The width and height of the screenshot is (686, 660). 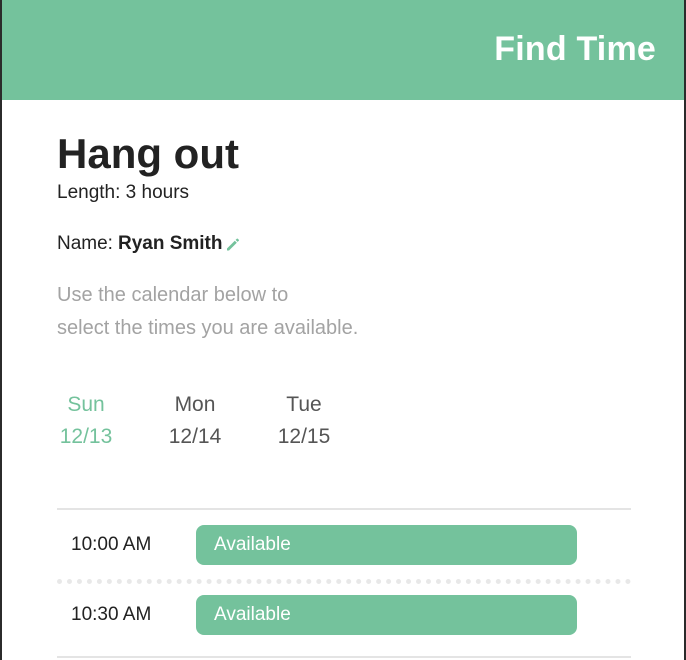 I want to click on app-title: Find Time, so click(x=575, y=49).